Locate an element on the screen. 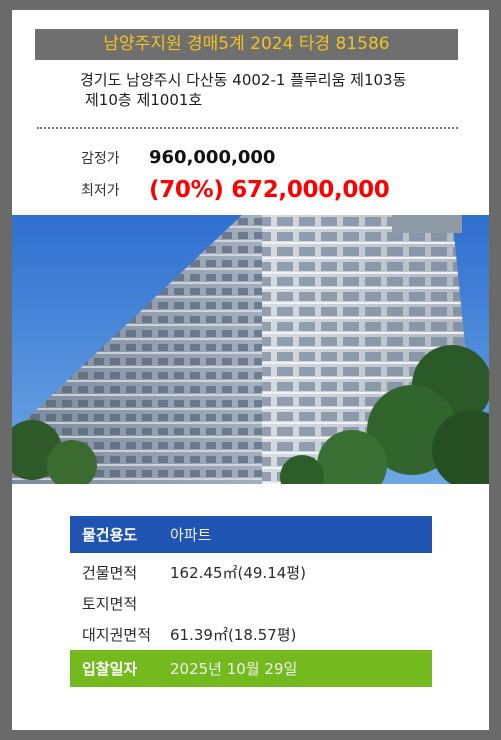 The image size is (501, 740). minimum-value: (70%) 672,000,000 is located at coordinates (269, 190).